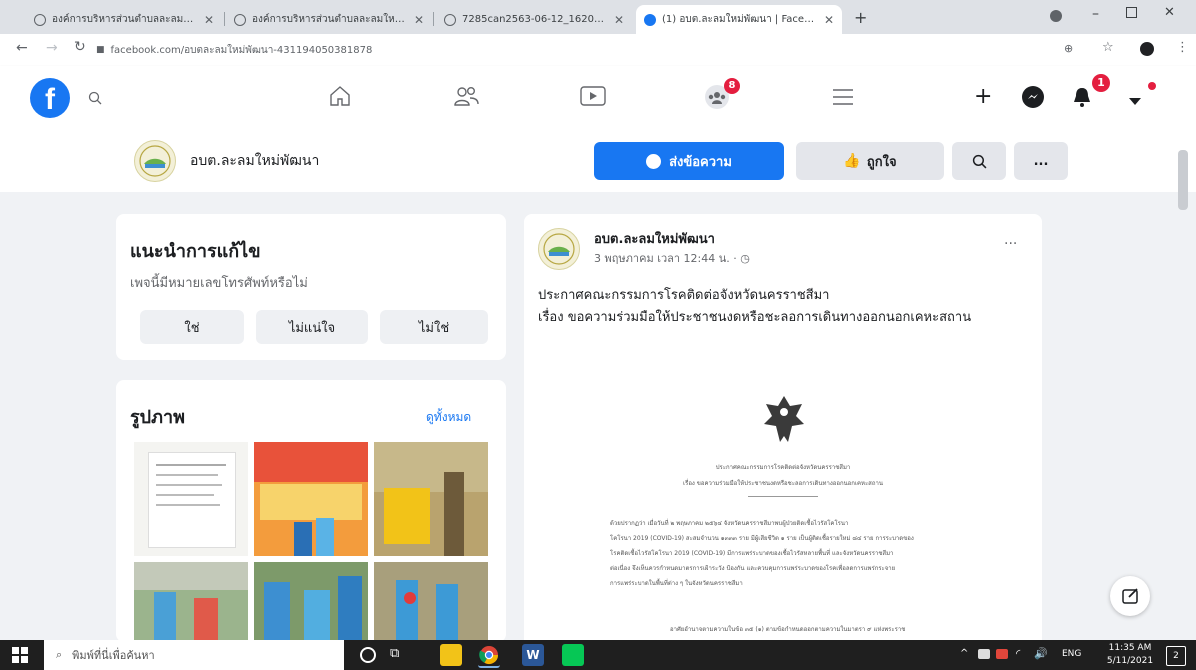 Image resolution: width=1196 pixels, height=670 pixels. Describe the element at coordinates (100, 50) in the screenshot. I see `lock-icon: ■` at that location.